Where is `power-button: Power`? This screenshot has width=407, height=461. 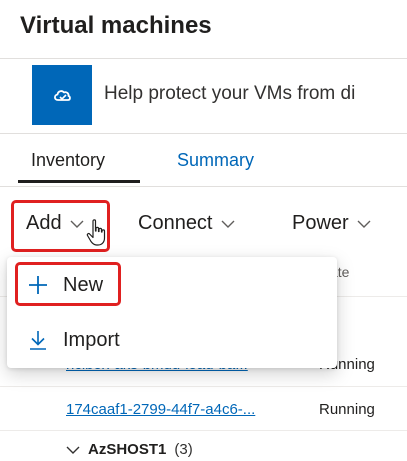 power-button: Power is located at coordinates (331, 223).